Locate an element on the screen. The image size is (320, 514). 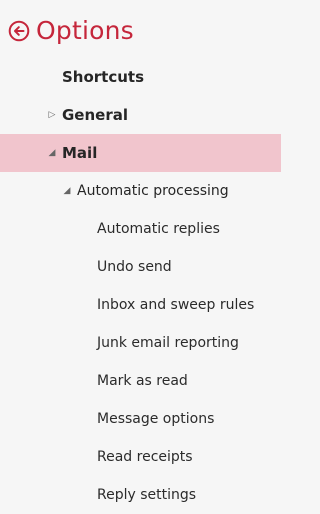
nav-item-label: Message options is located at coordinates (156, 419).